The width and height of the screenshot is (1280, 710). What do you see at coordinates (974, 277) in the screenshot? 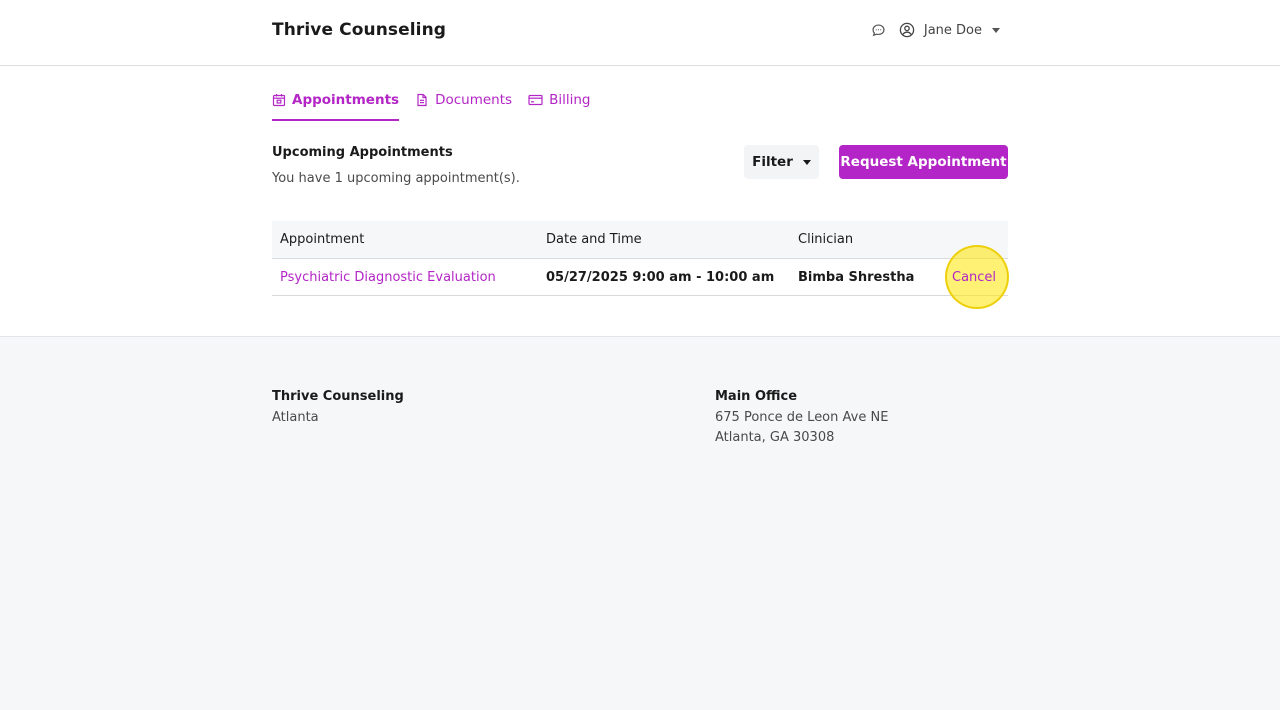
I see `cancel-appointment-link: Cancel` at bounding box center [974, 277].